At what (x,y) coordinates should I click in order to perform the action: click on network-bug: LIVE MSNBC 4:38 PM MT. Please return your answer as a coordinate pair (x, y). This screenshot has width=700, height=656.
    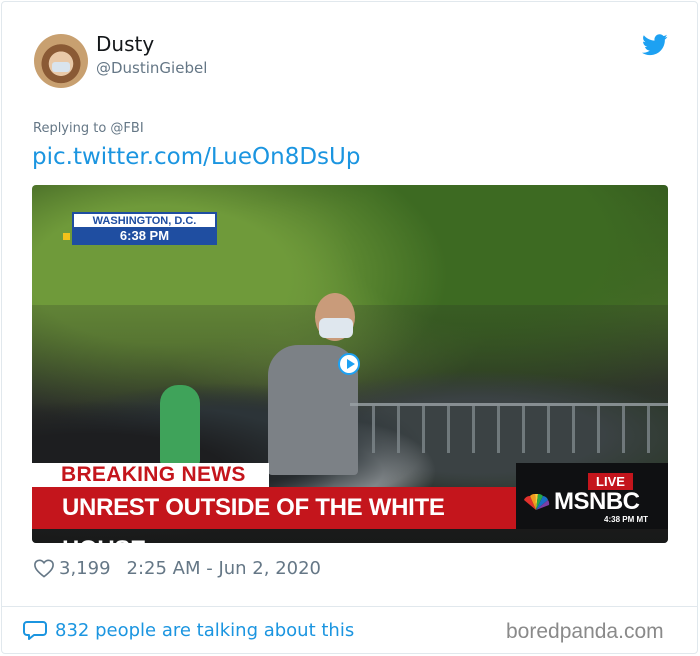
    Looking at the image, I should click on (592, 496).